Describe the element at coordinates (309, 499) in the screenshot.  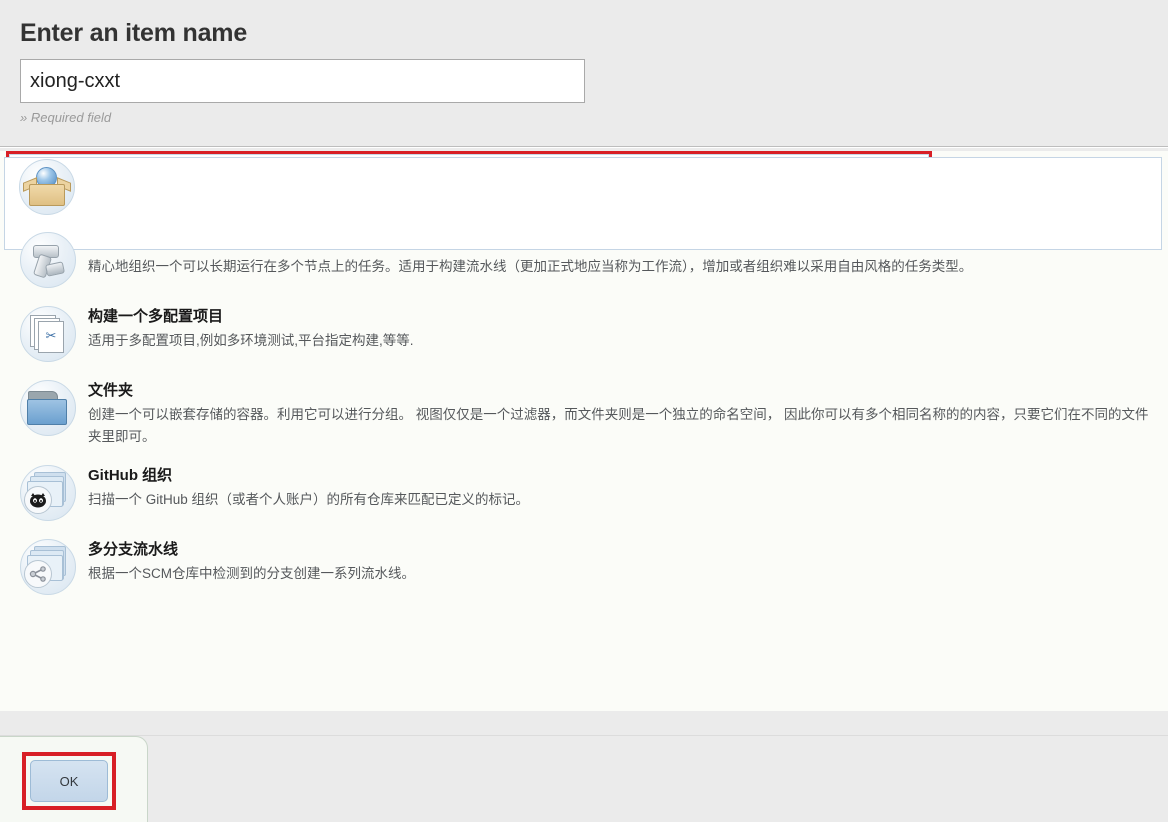
I see `item-type-description: 扫描一个 GitHub 组织（或者个人账户）的所有仓库来匹配已定义的标记。` at that location.